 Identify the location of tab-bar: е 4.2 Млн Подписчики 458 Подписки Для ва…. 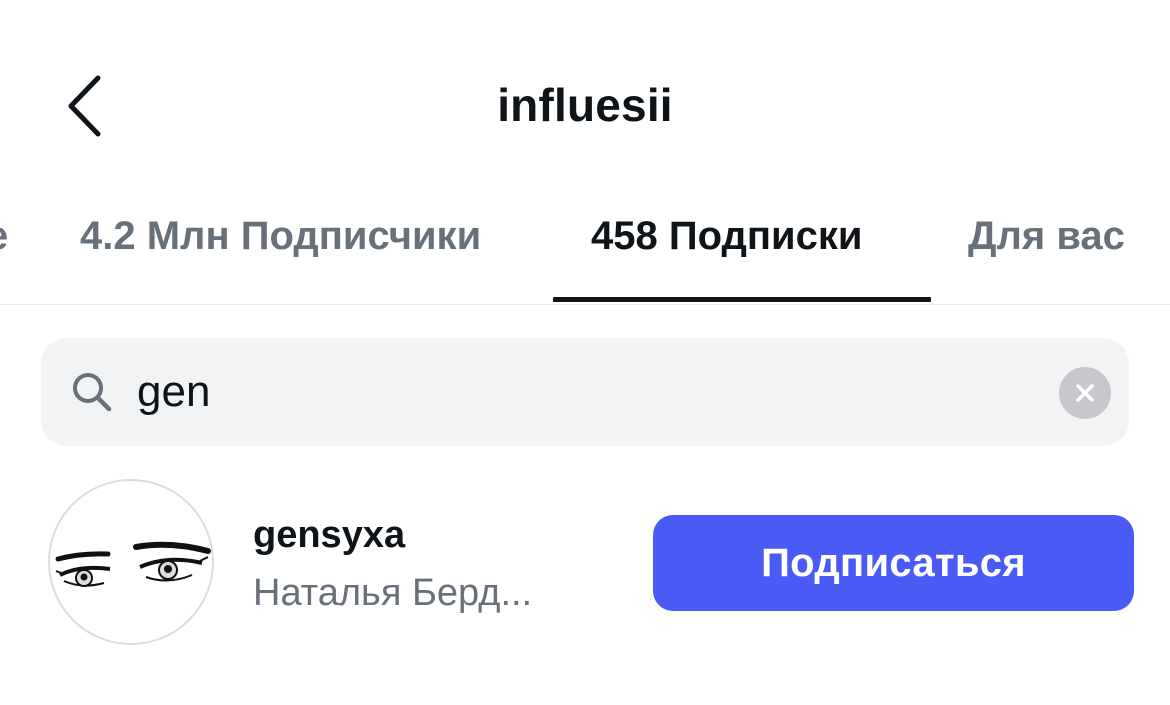
(585, 252).